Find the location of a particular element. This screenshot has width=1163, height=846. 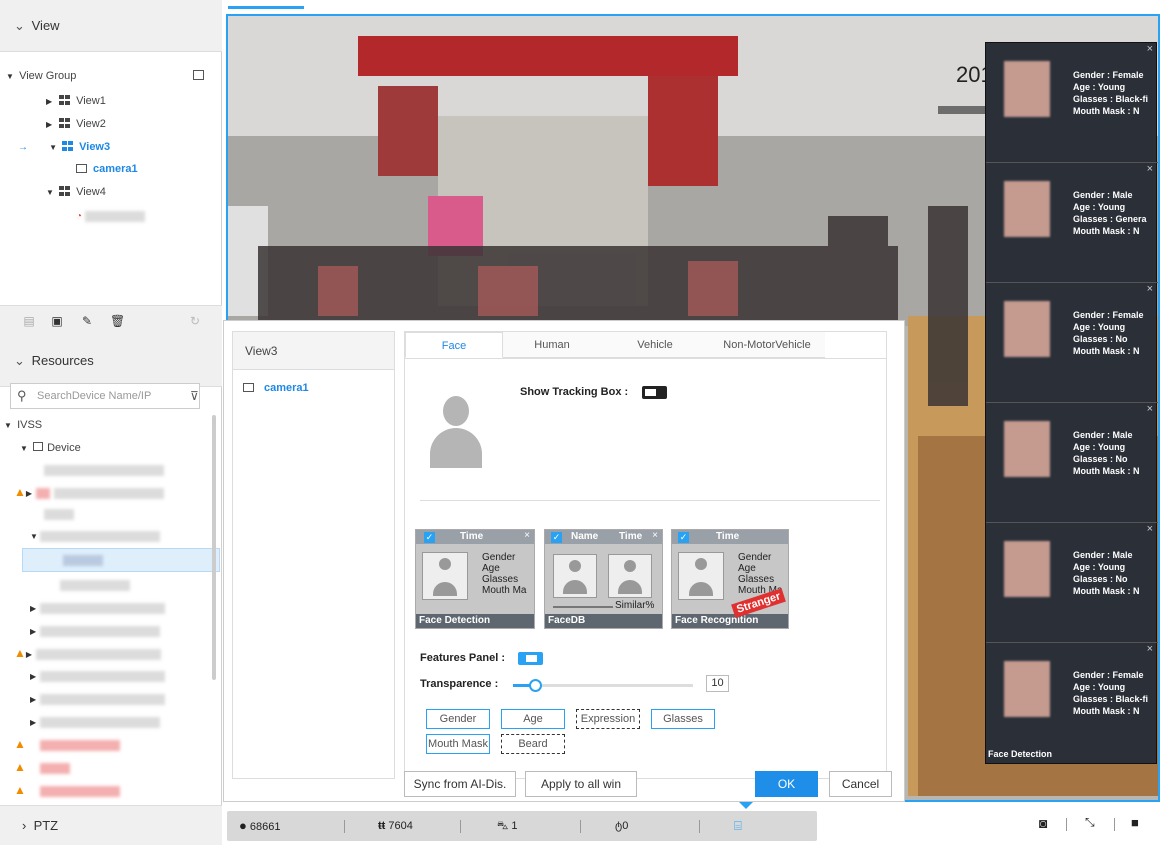

people-count: ● 68661 is located at coordinates (260, 826).